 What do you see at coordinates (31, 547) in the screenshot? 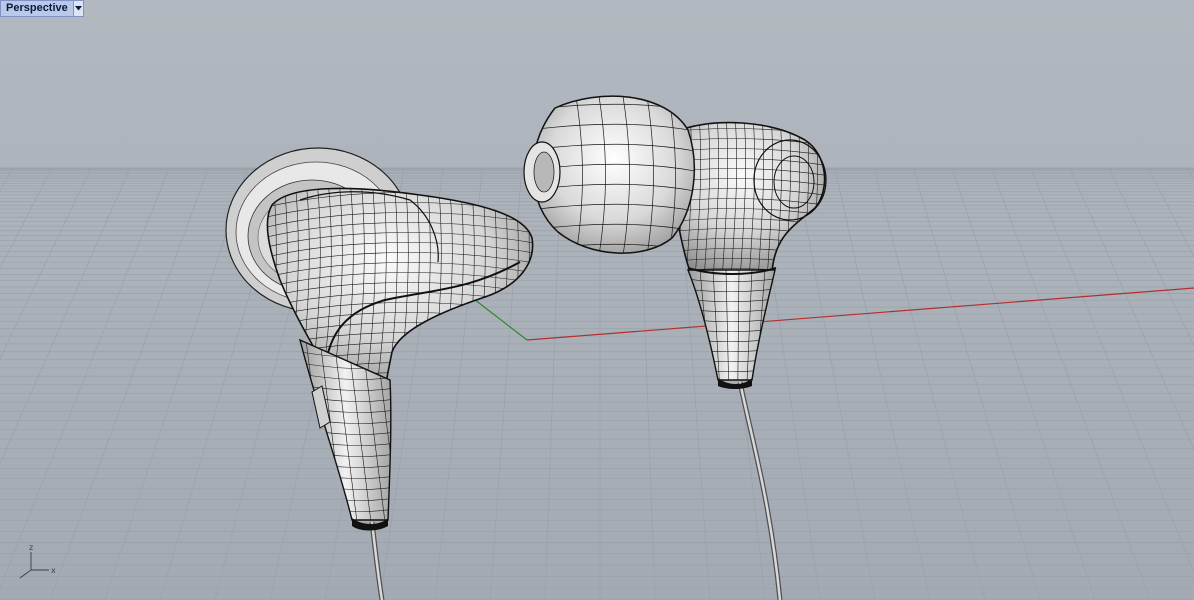
I see `gizmo-z-label: z` at bounding box center [31, 547].